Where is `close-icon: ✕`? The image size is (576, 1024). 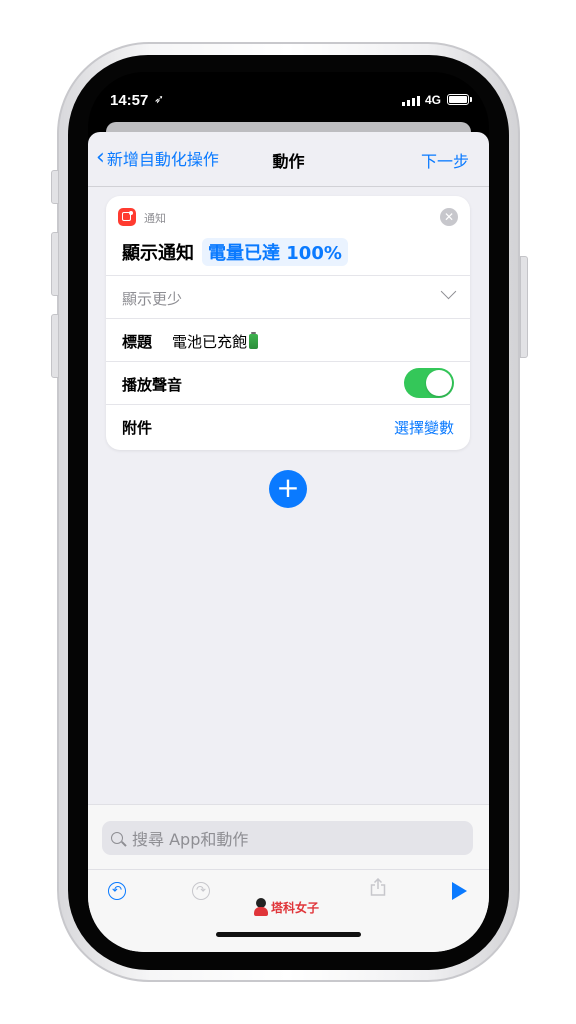
close-icon: ✕ is located at coordinates (449, 217).